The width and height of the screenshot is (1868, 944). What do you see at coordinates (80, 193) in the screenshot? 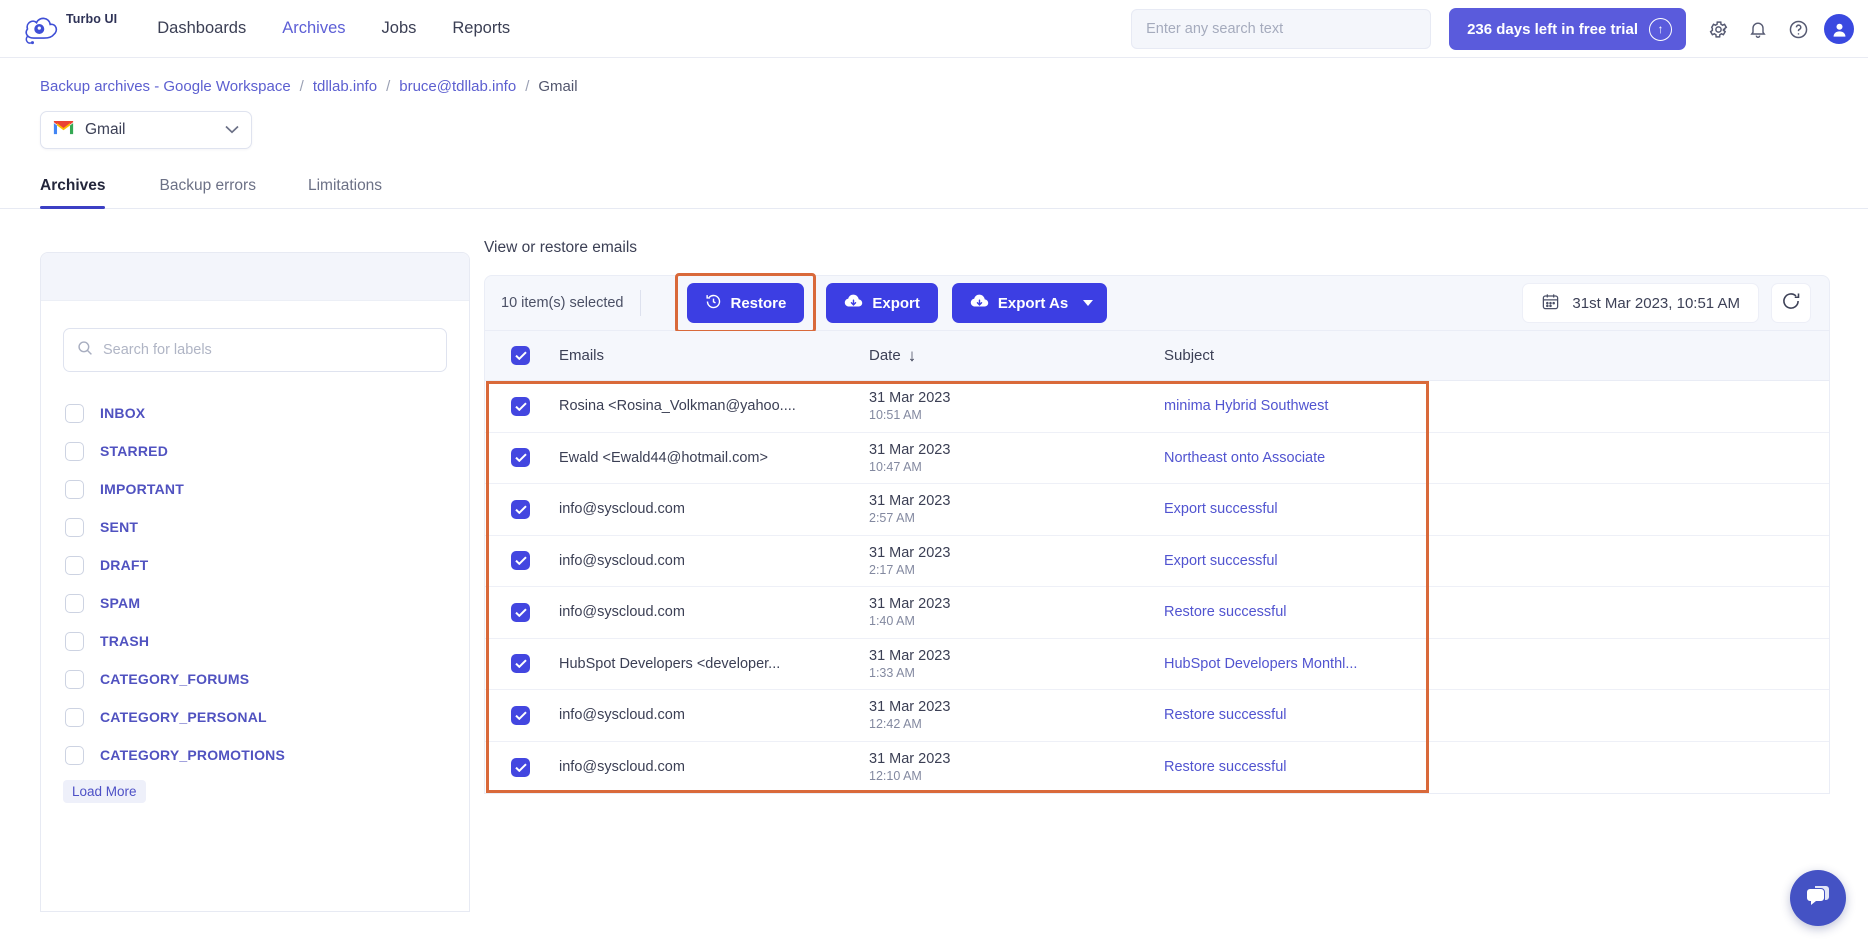
I see `tab-archives: Archives` at bounding box center [80, 193].